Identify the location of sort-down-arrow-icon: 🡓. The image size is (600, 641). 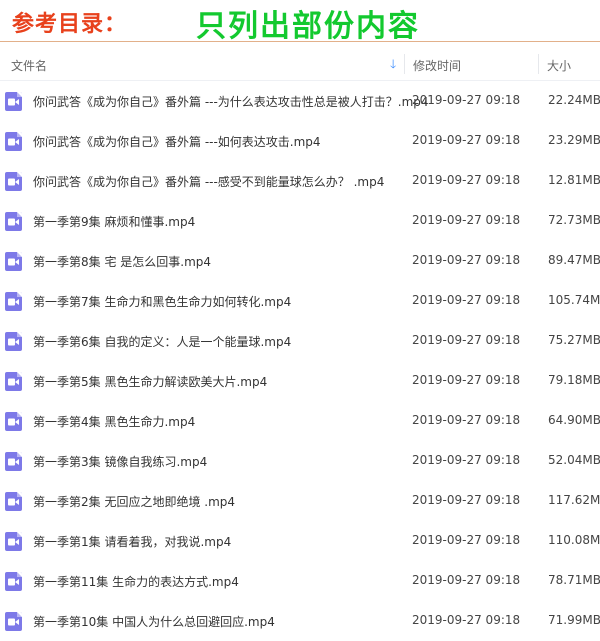
(393, 65).